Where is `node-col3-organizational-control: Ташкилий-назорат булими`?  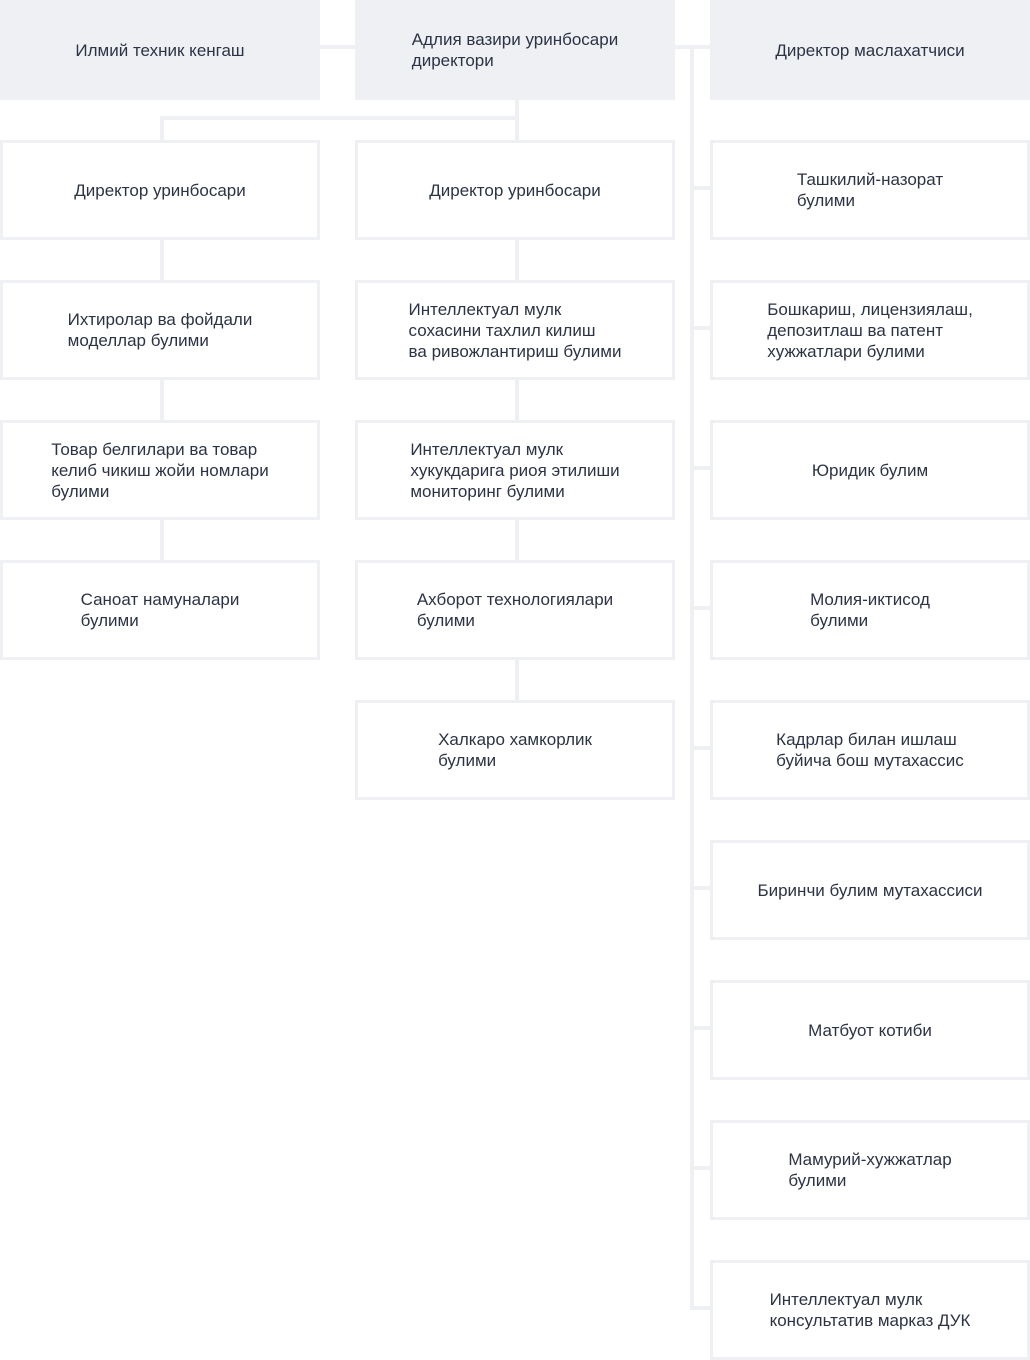 node-col3-organizational-control: Ташкилий-назорат булими is located at coordinates (870, 190).